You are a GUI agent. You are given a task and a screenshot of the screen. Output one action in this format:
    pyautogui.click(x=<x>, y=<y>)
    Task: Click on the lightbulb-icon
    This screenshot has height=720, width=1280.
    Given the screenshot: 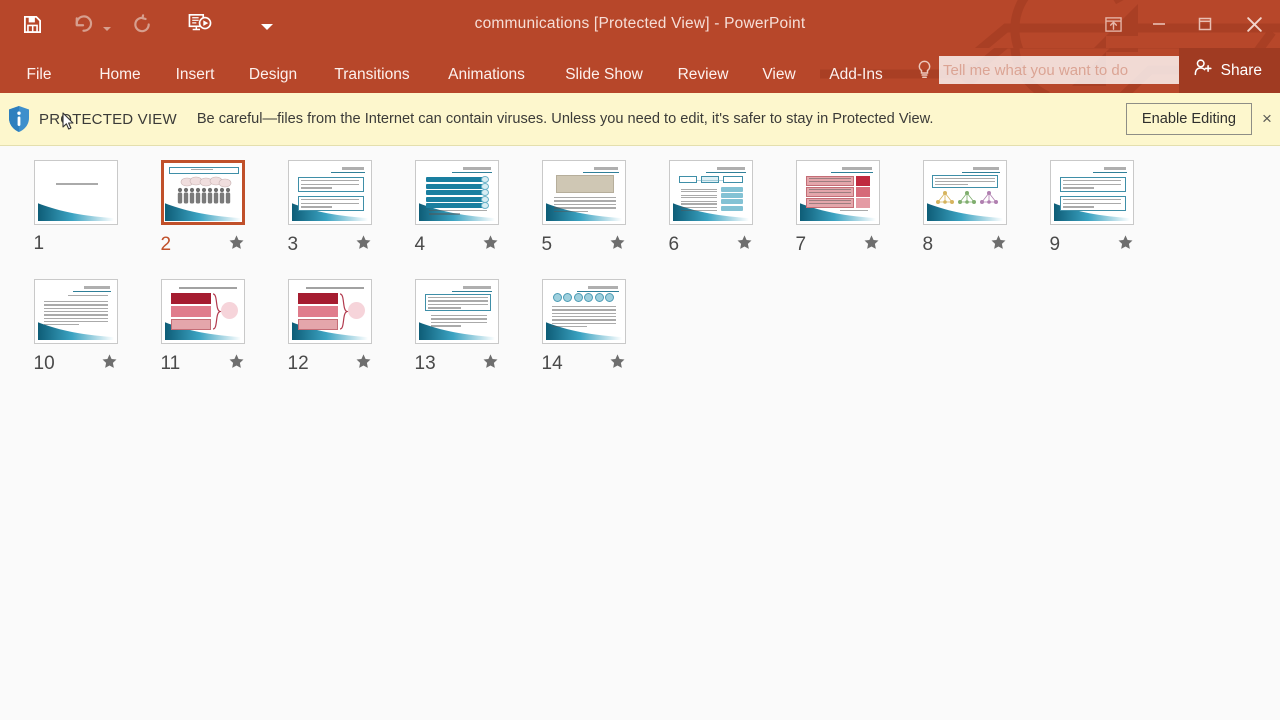 What is the action you would take?
    pyautogui.click(x=924, y=70)
    